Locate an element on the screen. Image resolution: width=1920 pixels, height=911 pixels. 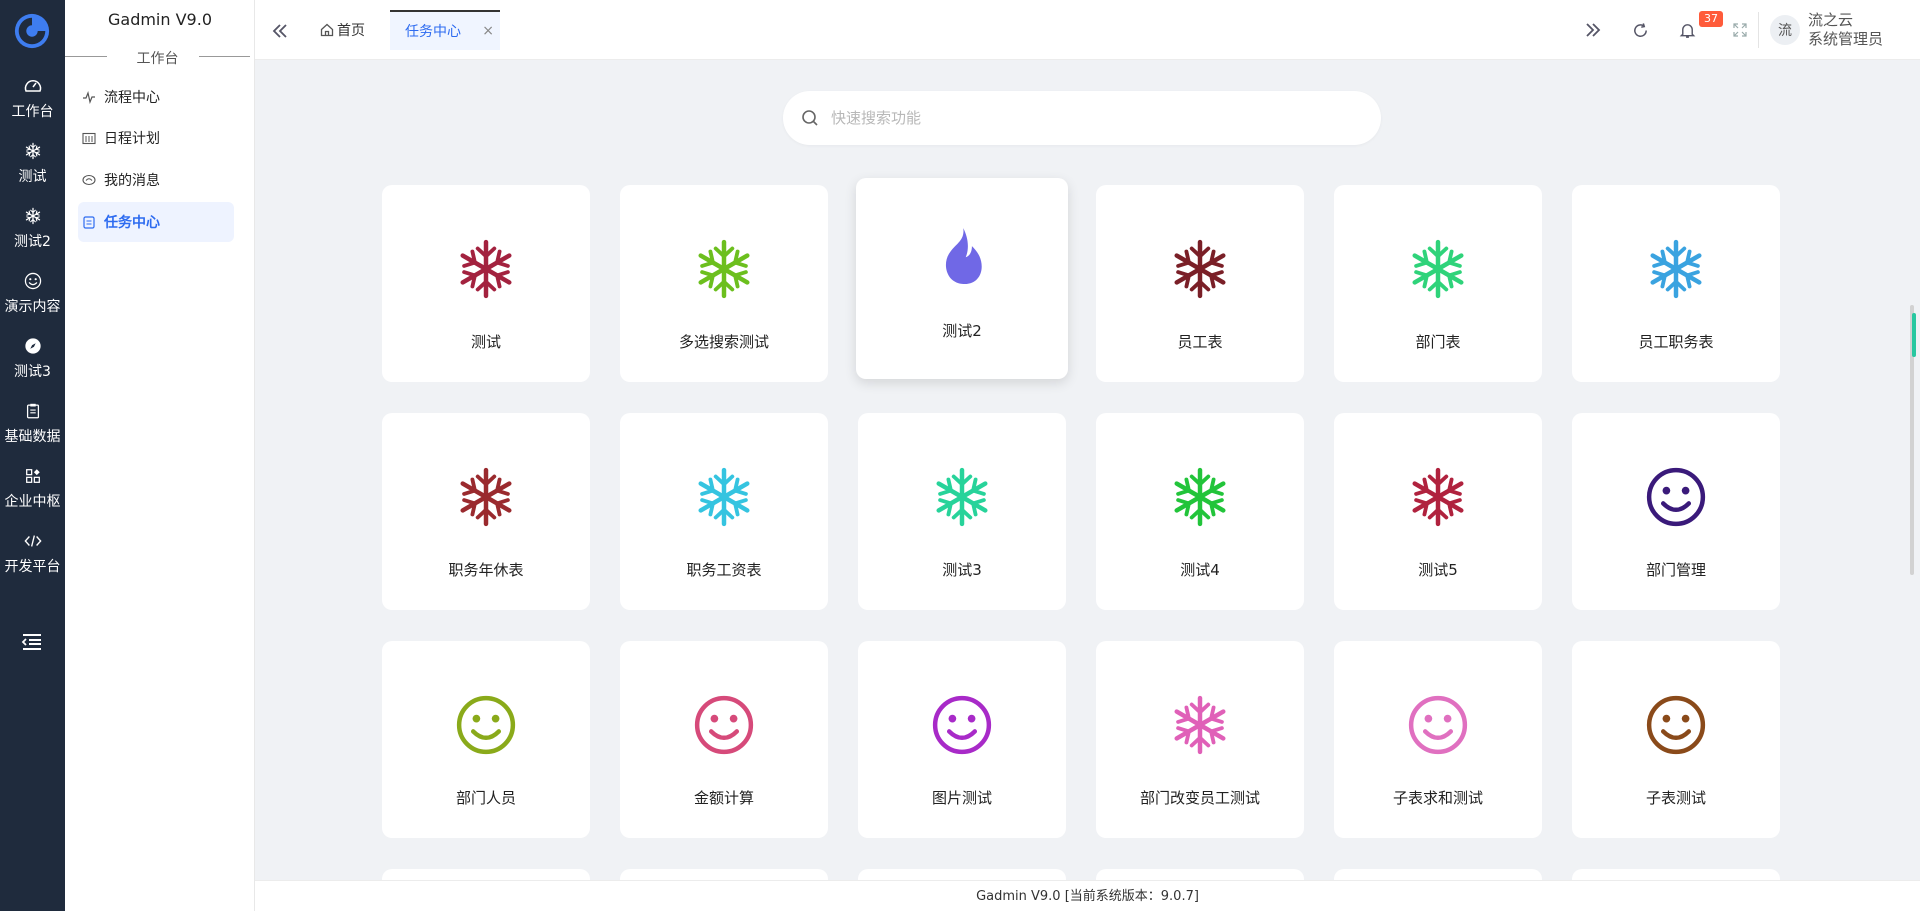
app-card: 金额计算 is located at coordinates (724, 739).